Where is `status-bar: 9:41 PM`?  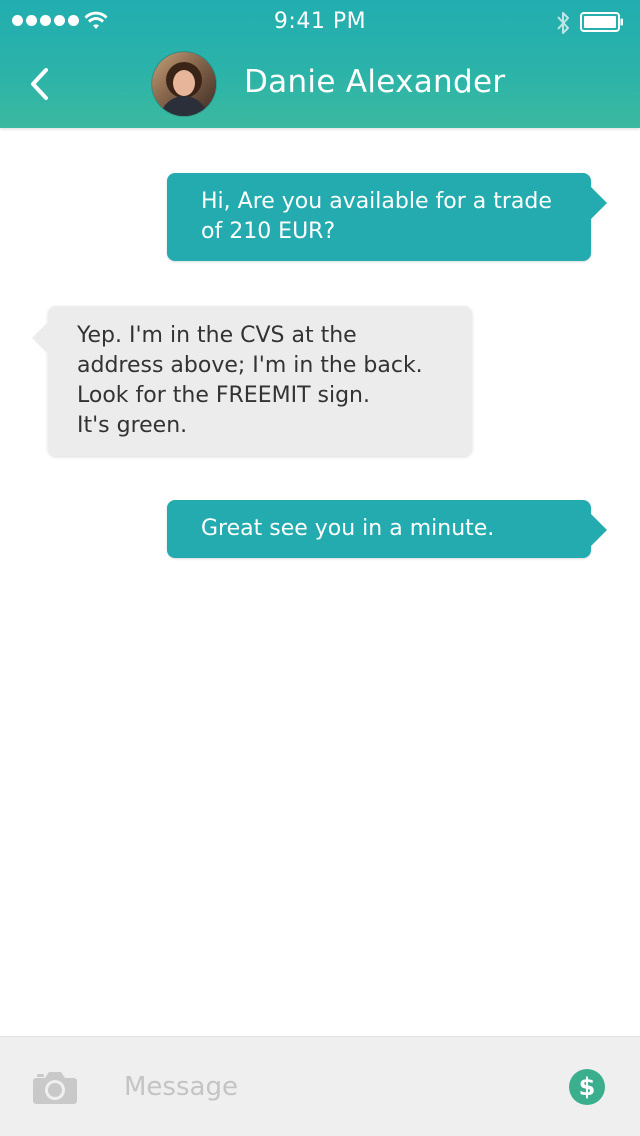 status-bar: 9:41 PM is located at coordinates (320, 22).